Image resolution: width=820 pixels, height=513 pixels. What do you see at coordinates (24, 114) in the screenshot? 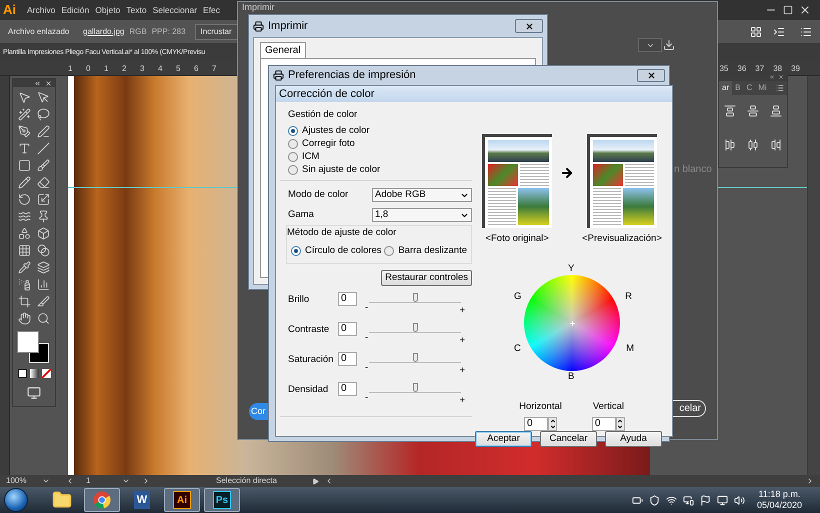
I see `wand-icon` at bounding box center [24, 114].